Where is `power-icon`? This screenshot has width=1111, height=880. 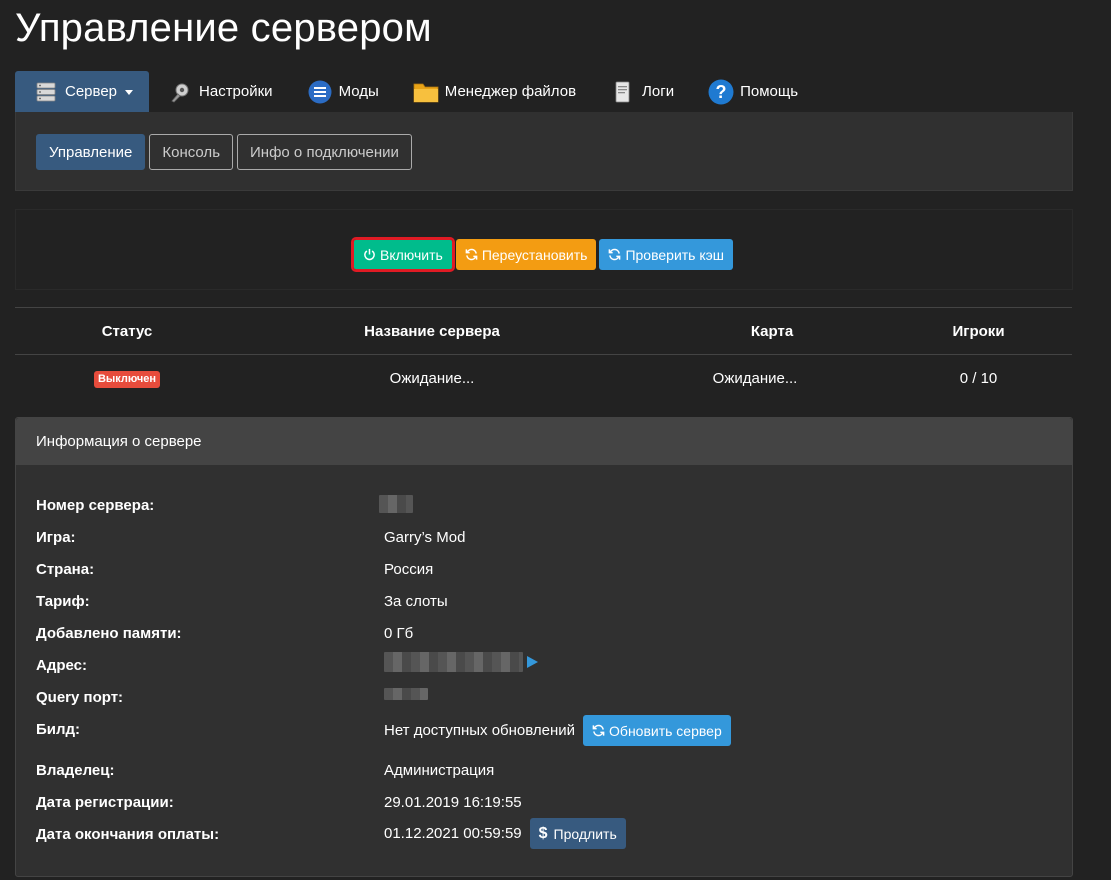
power-icon is located at coordinates (369, 254).